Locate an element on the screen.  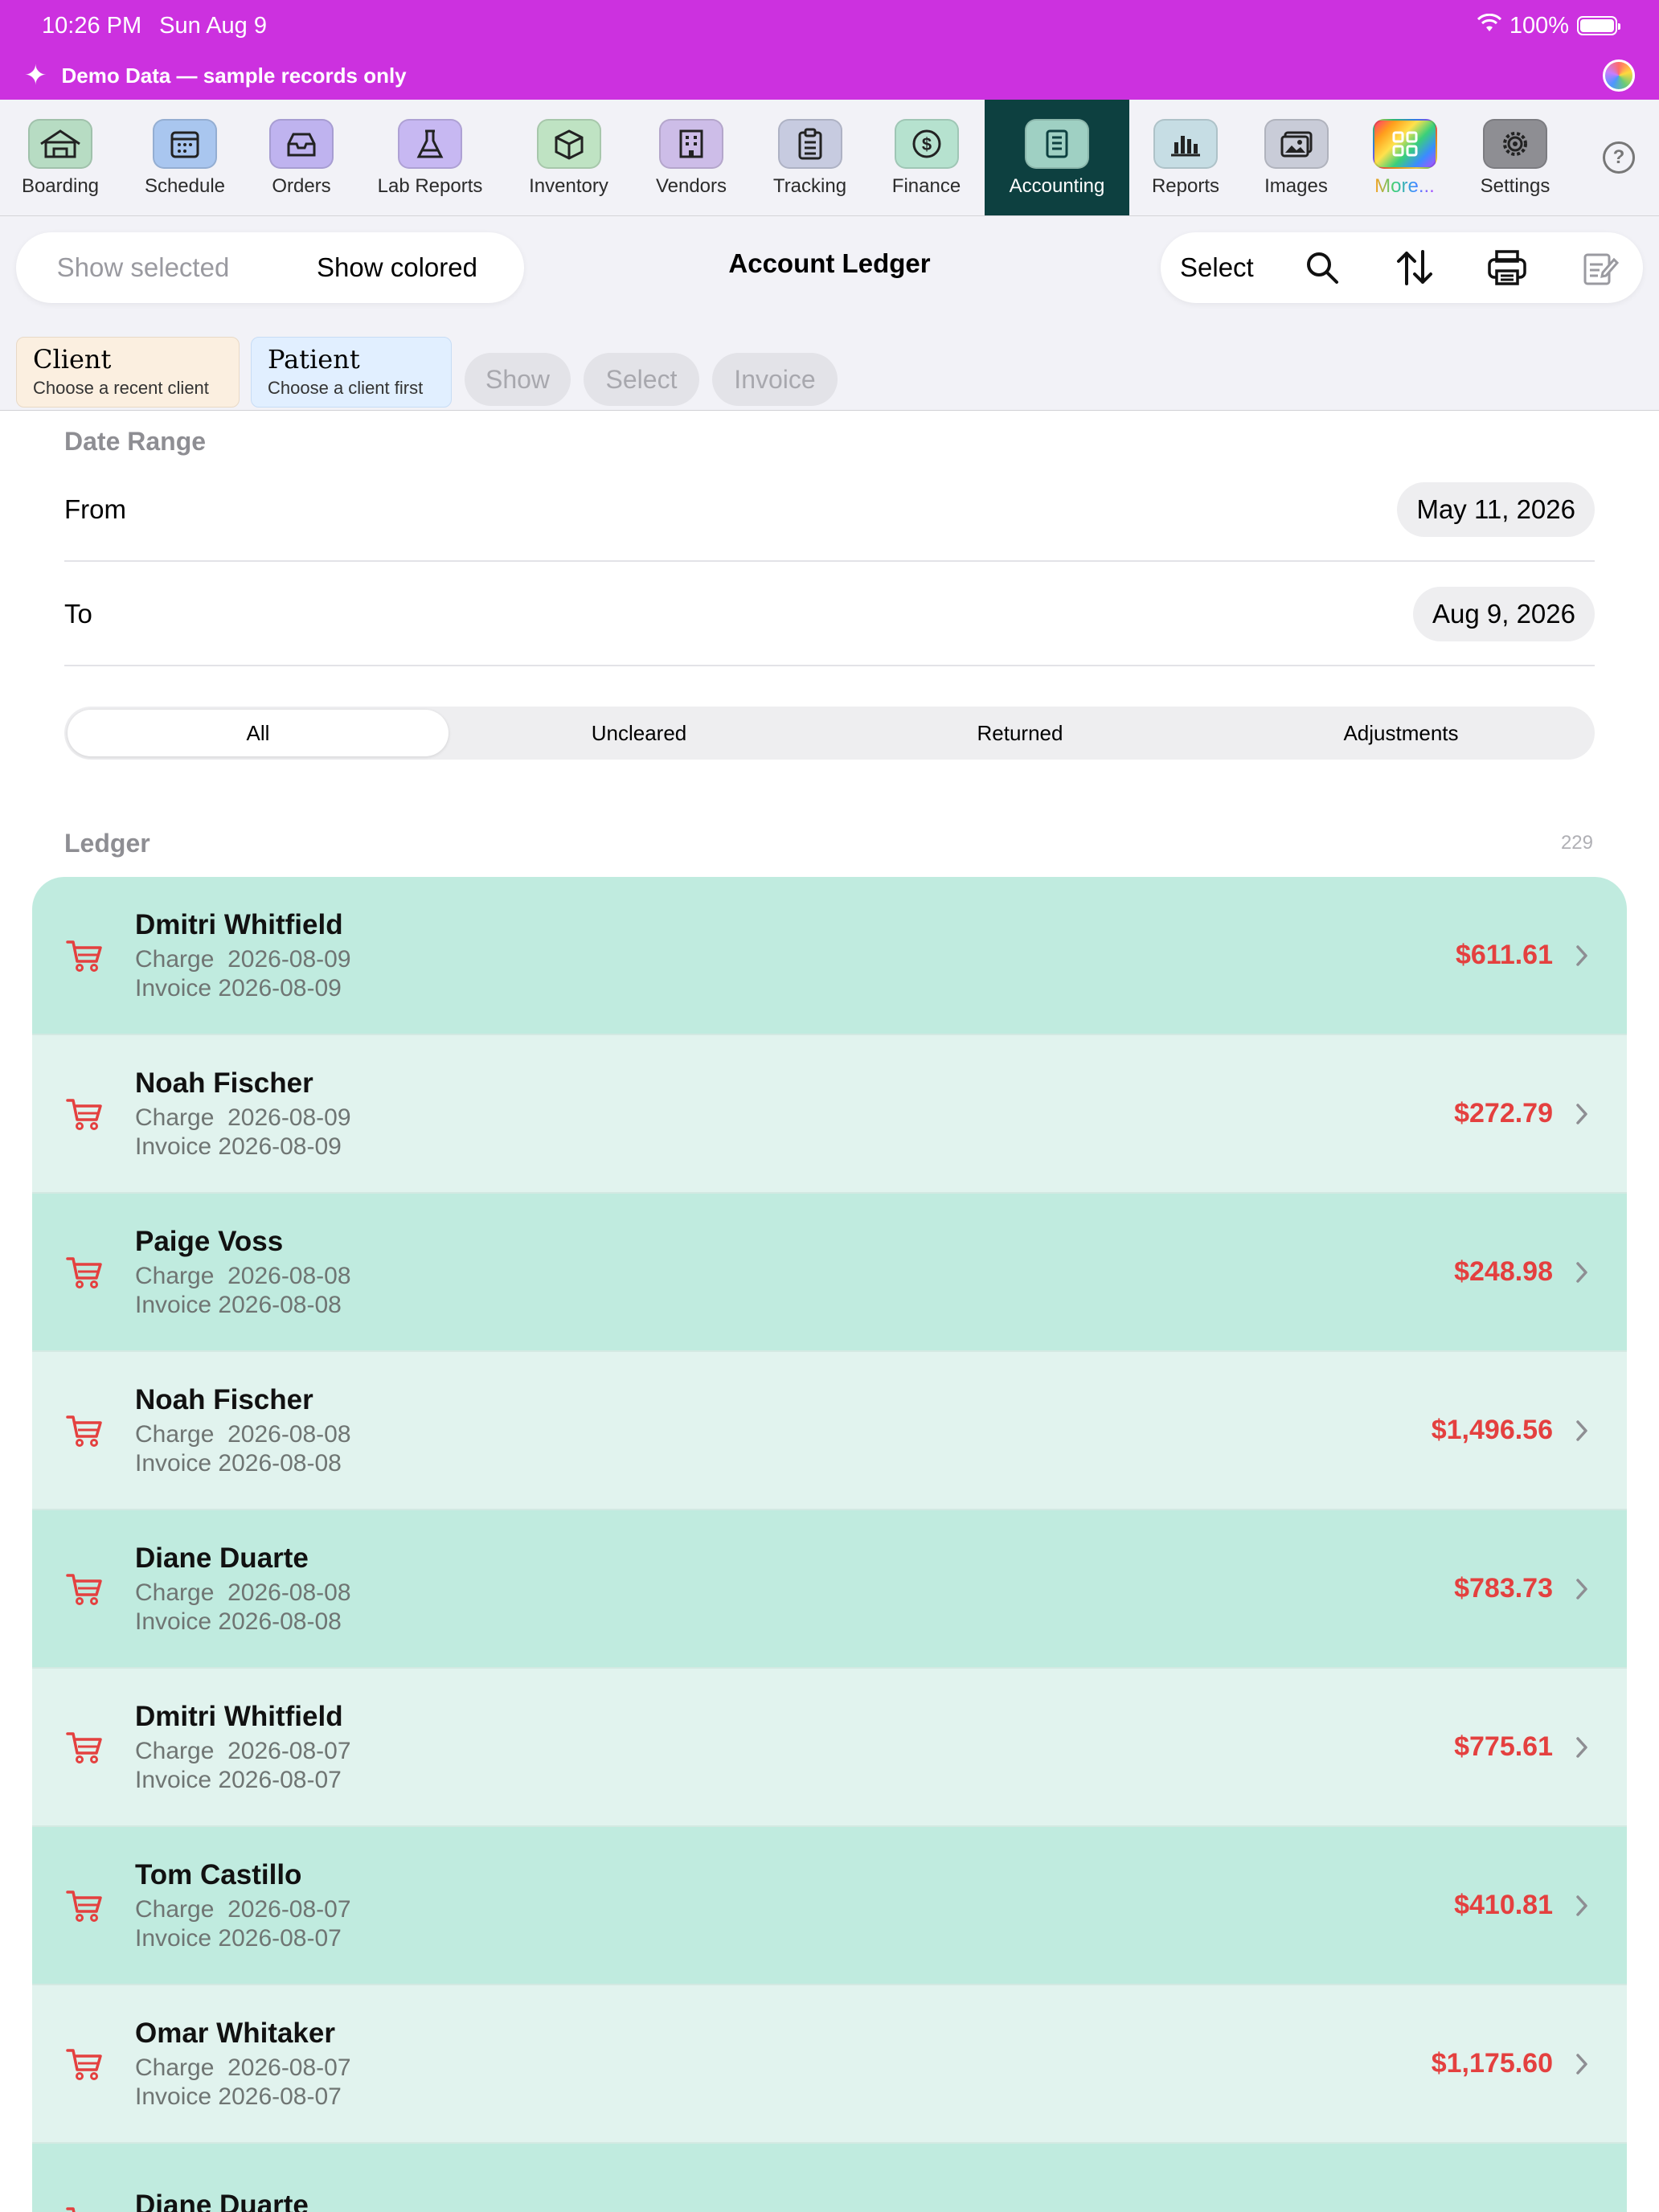
show-colored-toggle: Show colored is located at coordinates (397, 267).